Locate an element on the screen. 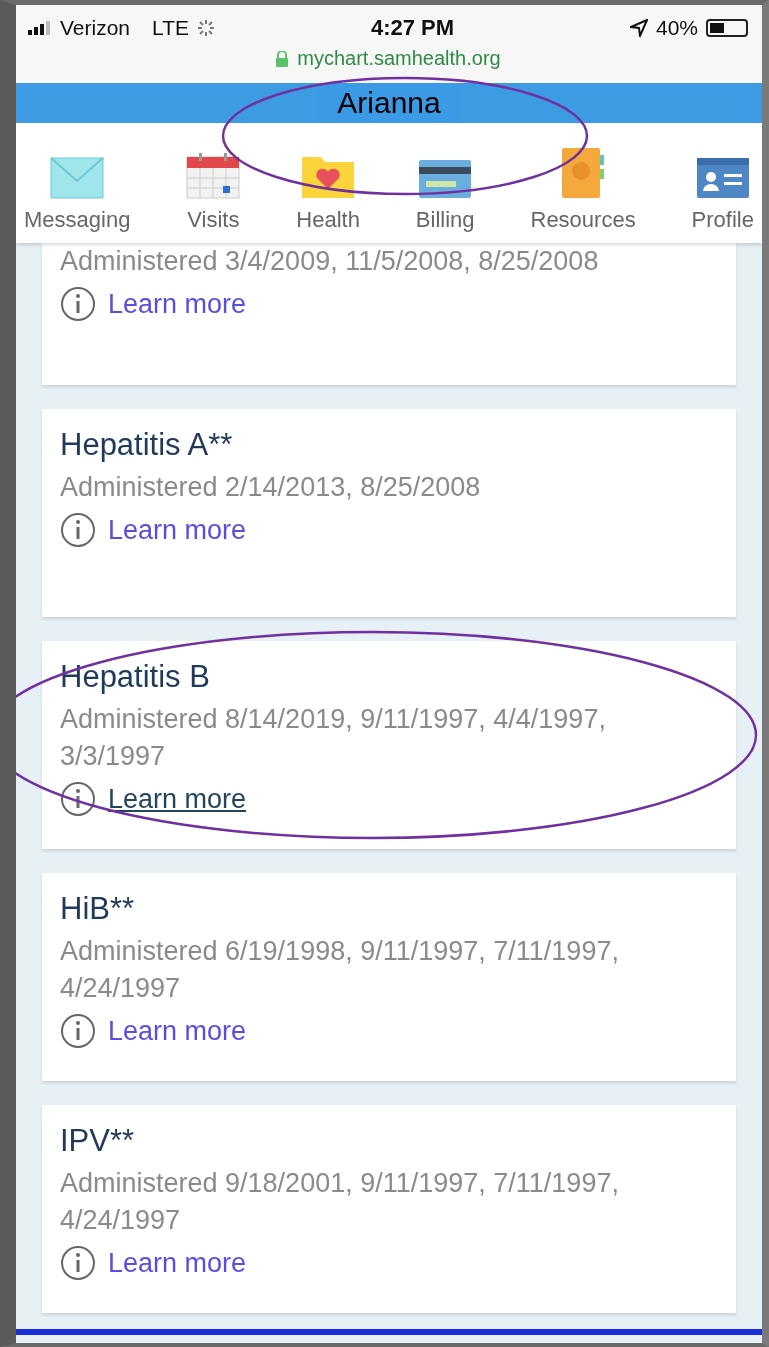  lock-icon is located at coordinates (282, 58).